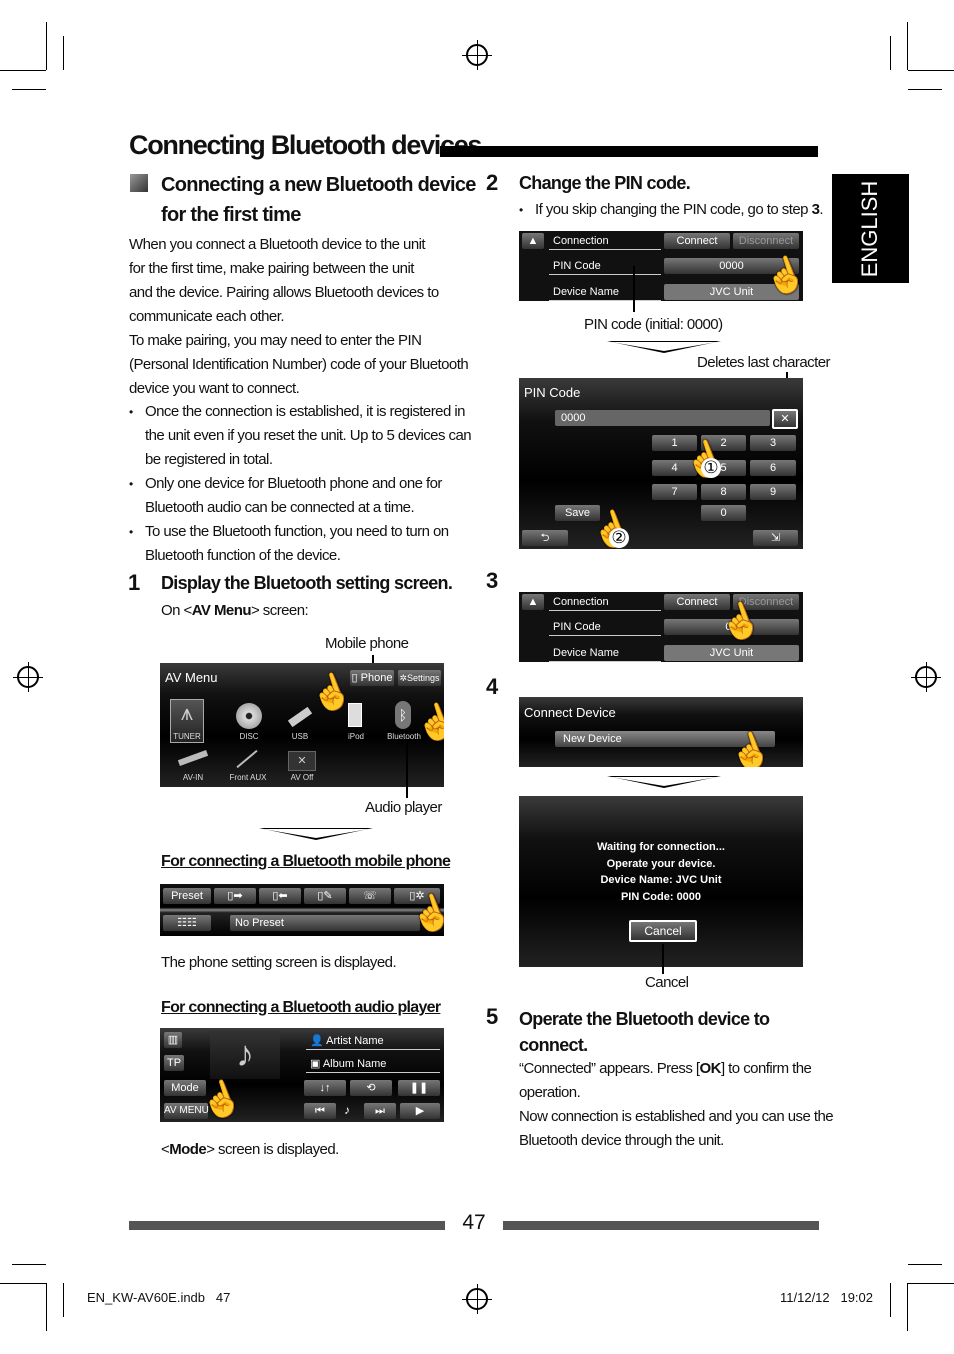 This screenshot has width=954, height=1354. What do you see at coordinates (193, 777) in the screenshot?
I see `av-in-label: AV-IN` at bounding box center [193, 777].